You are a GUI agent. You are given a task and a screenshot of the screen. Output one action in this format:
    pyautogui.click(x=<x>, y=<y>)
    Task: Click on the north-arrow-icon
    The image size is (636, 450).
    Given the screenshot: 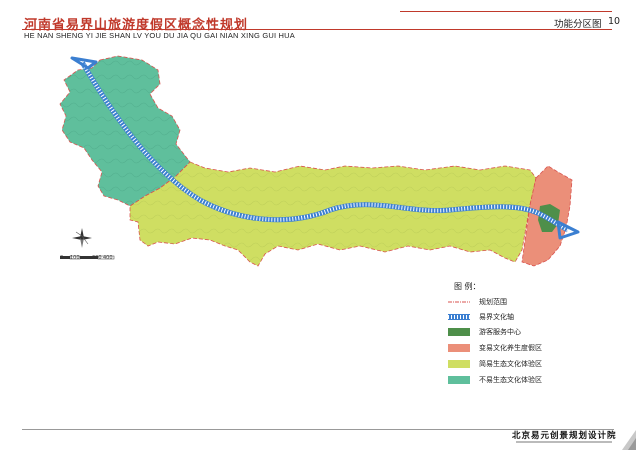 What is the action you would take?
    pyautogui.click(x=82, y=238)
    